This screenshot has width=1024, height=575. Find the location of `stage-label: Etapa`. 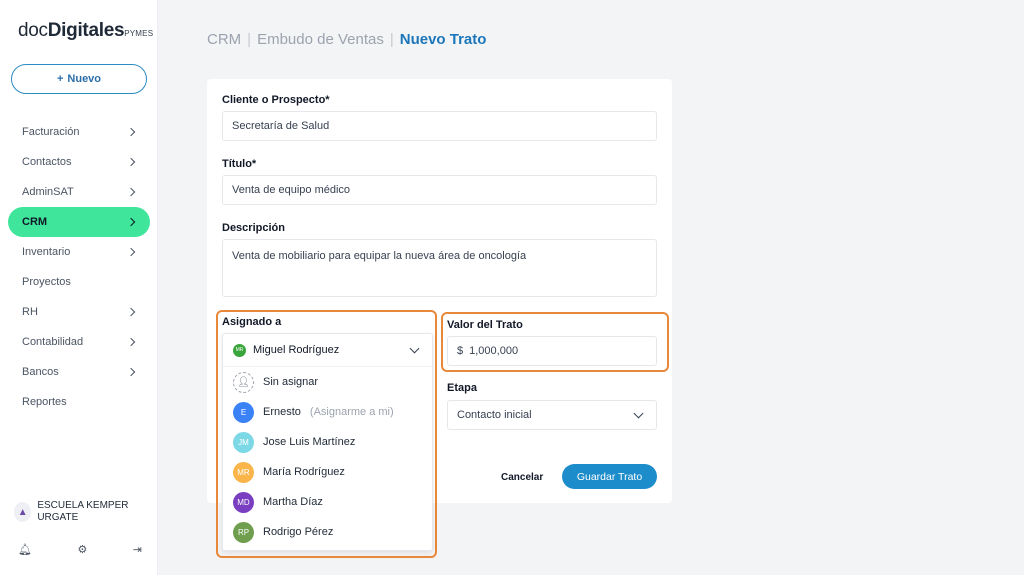

stage-label: Etapa is located at coordinates (462, 388).